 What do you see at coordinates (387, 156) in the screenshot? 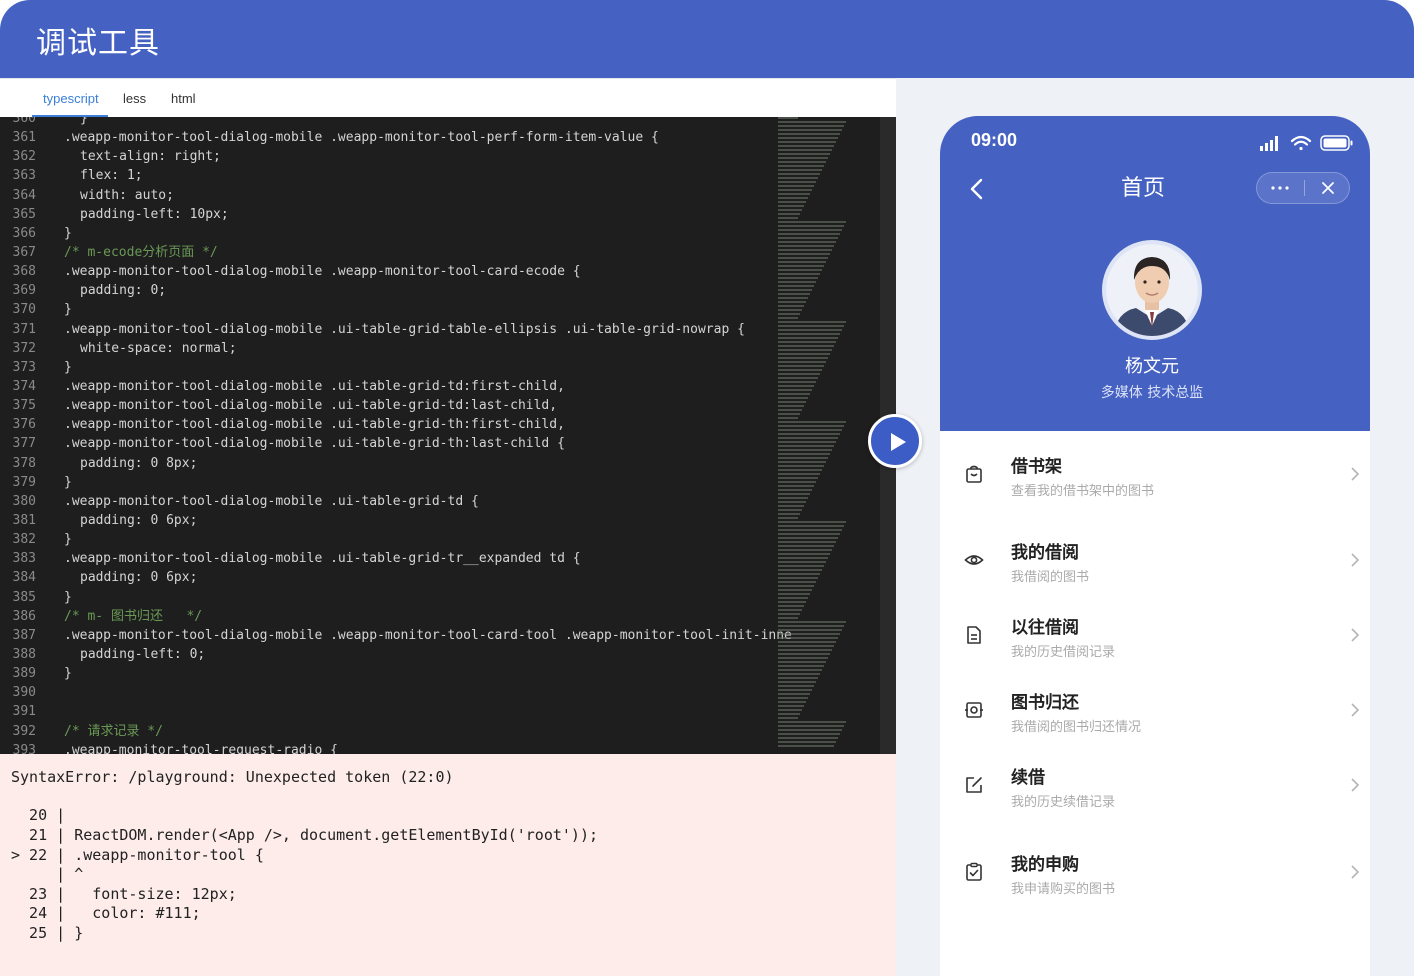
I see `code-line: 362 text-align: right;` at bounding box center [387, 156].